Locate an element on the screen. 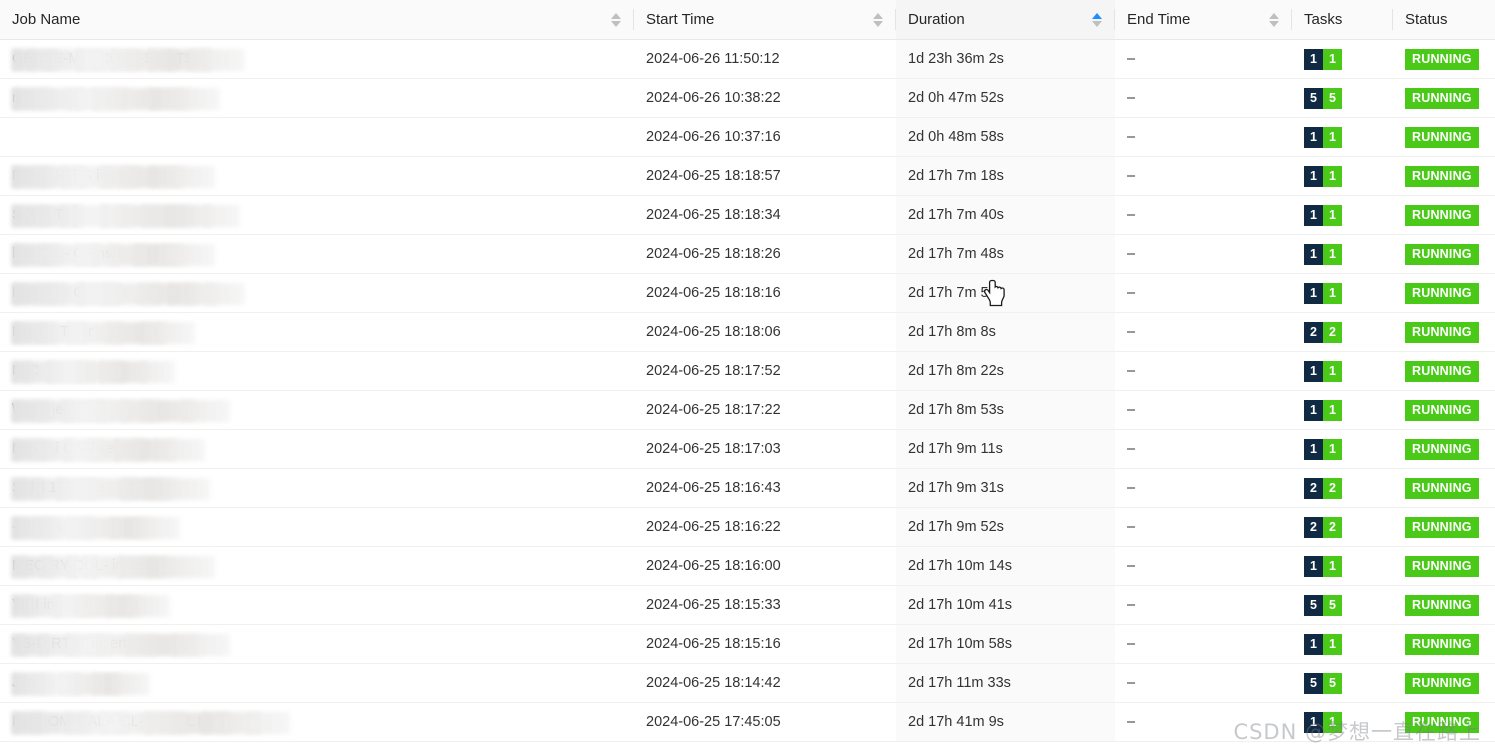 This screenshot has width=1495, height=752. cell-job-name: M S Y-i C V-hser is located at coordinates (317, 449).